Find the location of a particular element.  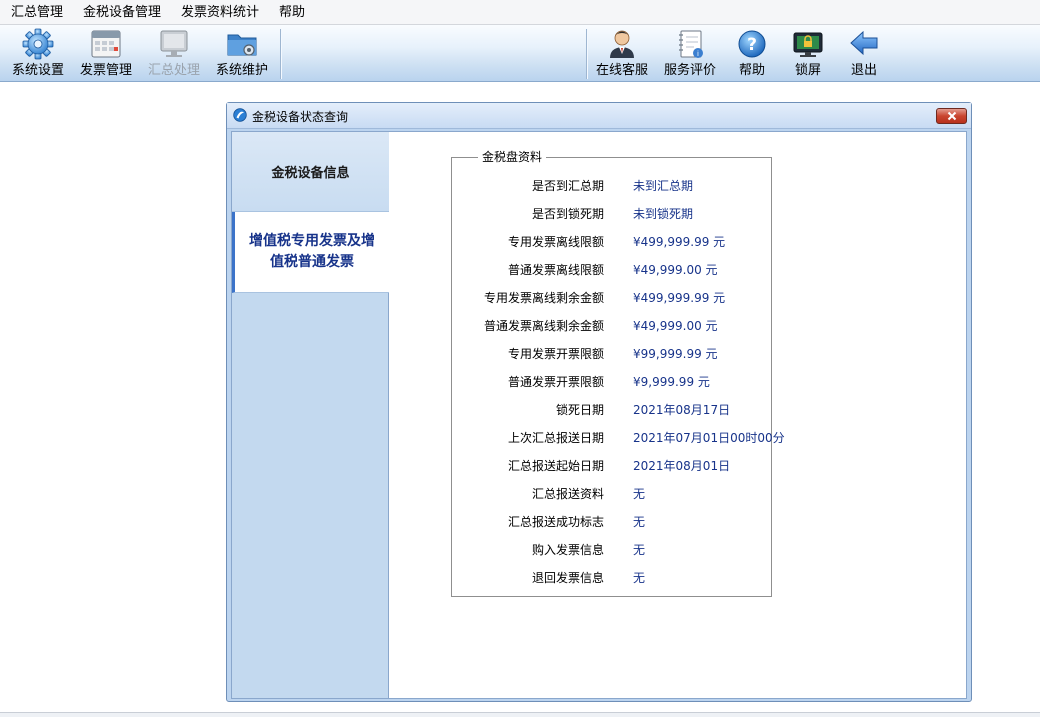

lock-screen-label: 锁屏 is located at coordinates (807, 70).